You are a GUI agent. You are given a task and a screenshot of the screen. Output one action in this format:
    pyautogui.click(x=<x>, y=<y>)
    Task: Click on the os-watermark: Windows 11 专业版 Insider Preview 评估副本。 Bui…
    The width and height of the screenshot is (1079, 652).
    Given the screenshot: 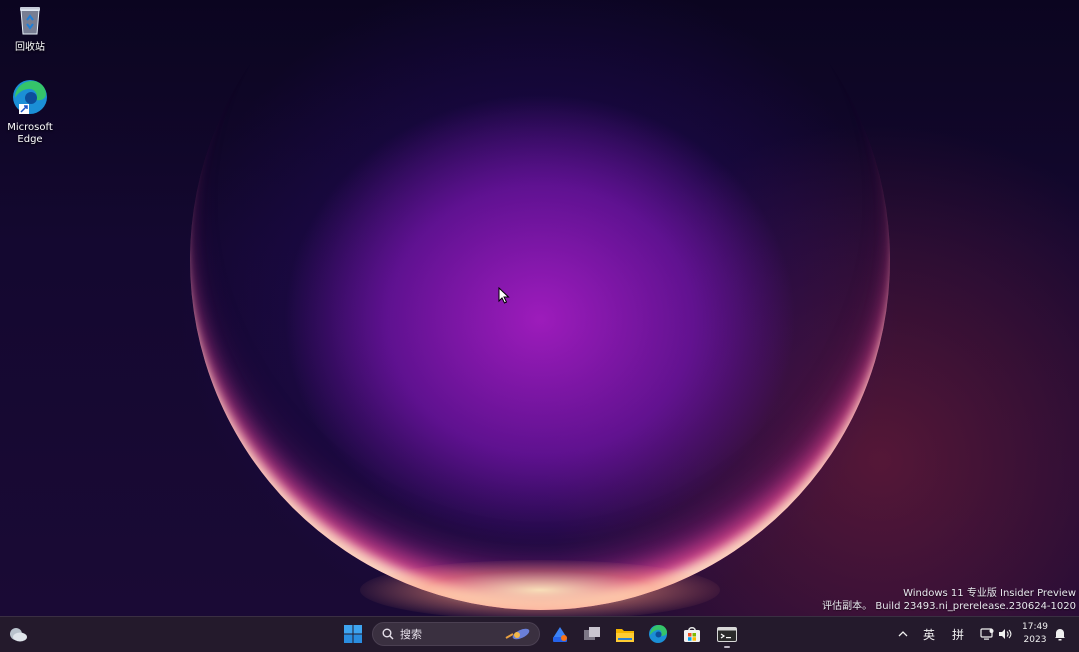 What is the action you would take?
    pyautogui.click(x=949, y=600)
    